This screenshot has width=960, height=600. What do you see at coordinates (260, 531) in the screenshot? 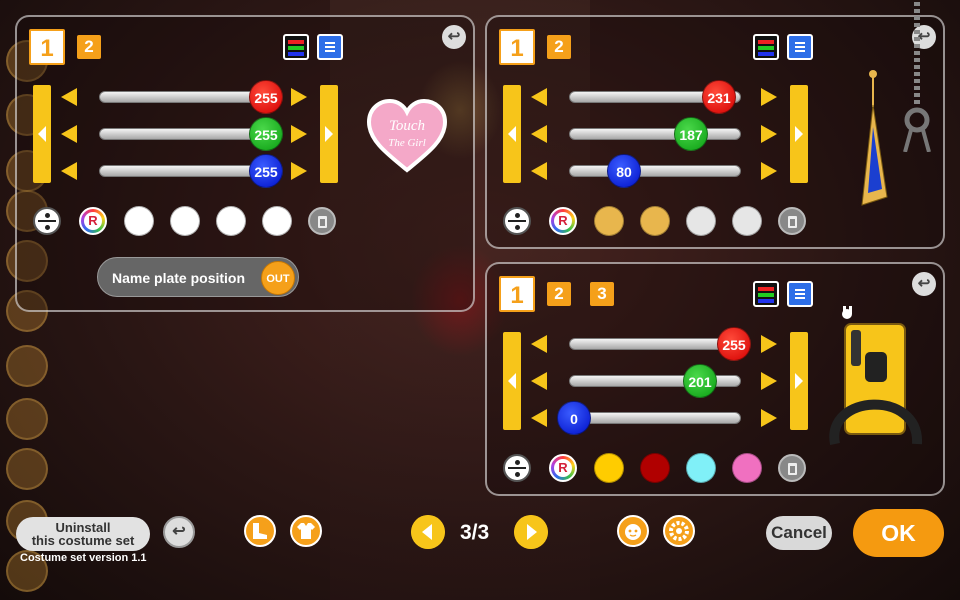
I see `shoes-icon` at bounding box center [260, 531].